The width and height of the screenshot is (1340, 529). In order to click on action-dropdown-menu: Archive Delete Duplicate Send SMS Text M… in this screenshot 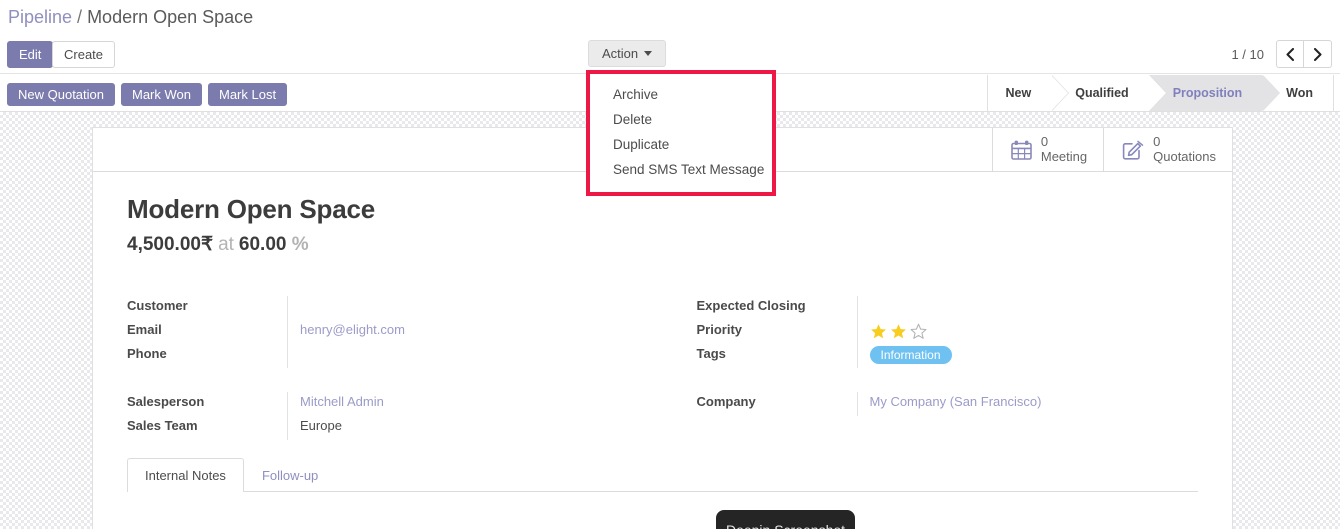, I will do `click(681, 133)`.